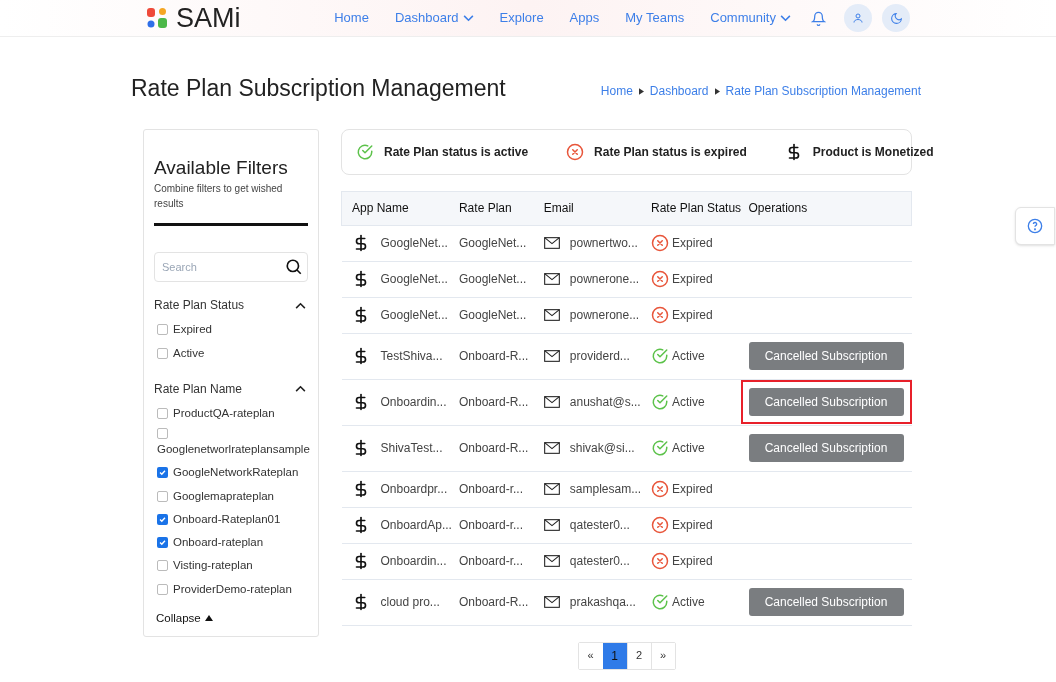 Image resolution: width=1056 pixels, height=682 pixels. I want to click on dark-mode-button, so click(896, 18).